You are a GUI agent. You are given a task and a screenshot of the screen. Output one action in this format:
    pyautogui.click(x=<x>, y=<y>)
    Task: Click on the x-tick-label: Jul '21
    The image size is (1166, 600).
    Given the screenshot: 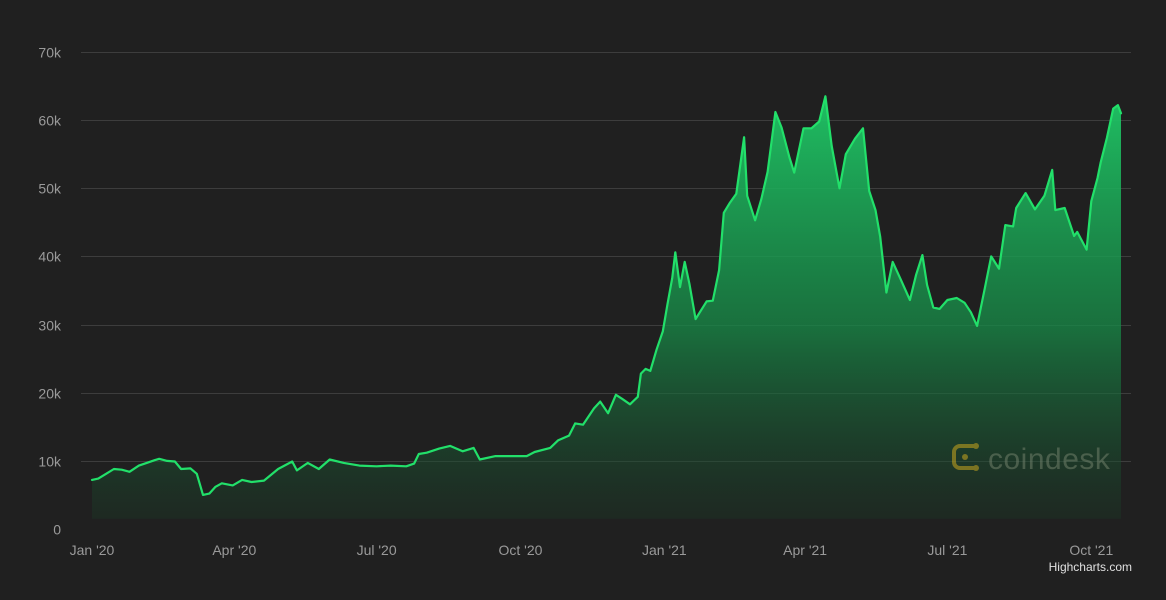 What is the action you would take?
    pyautogui.click(x=947, y=550)
    